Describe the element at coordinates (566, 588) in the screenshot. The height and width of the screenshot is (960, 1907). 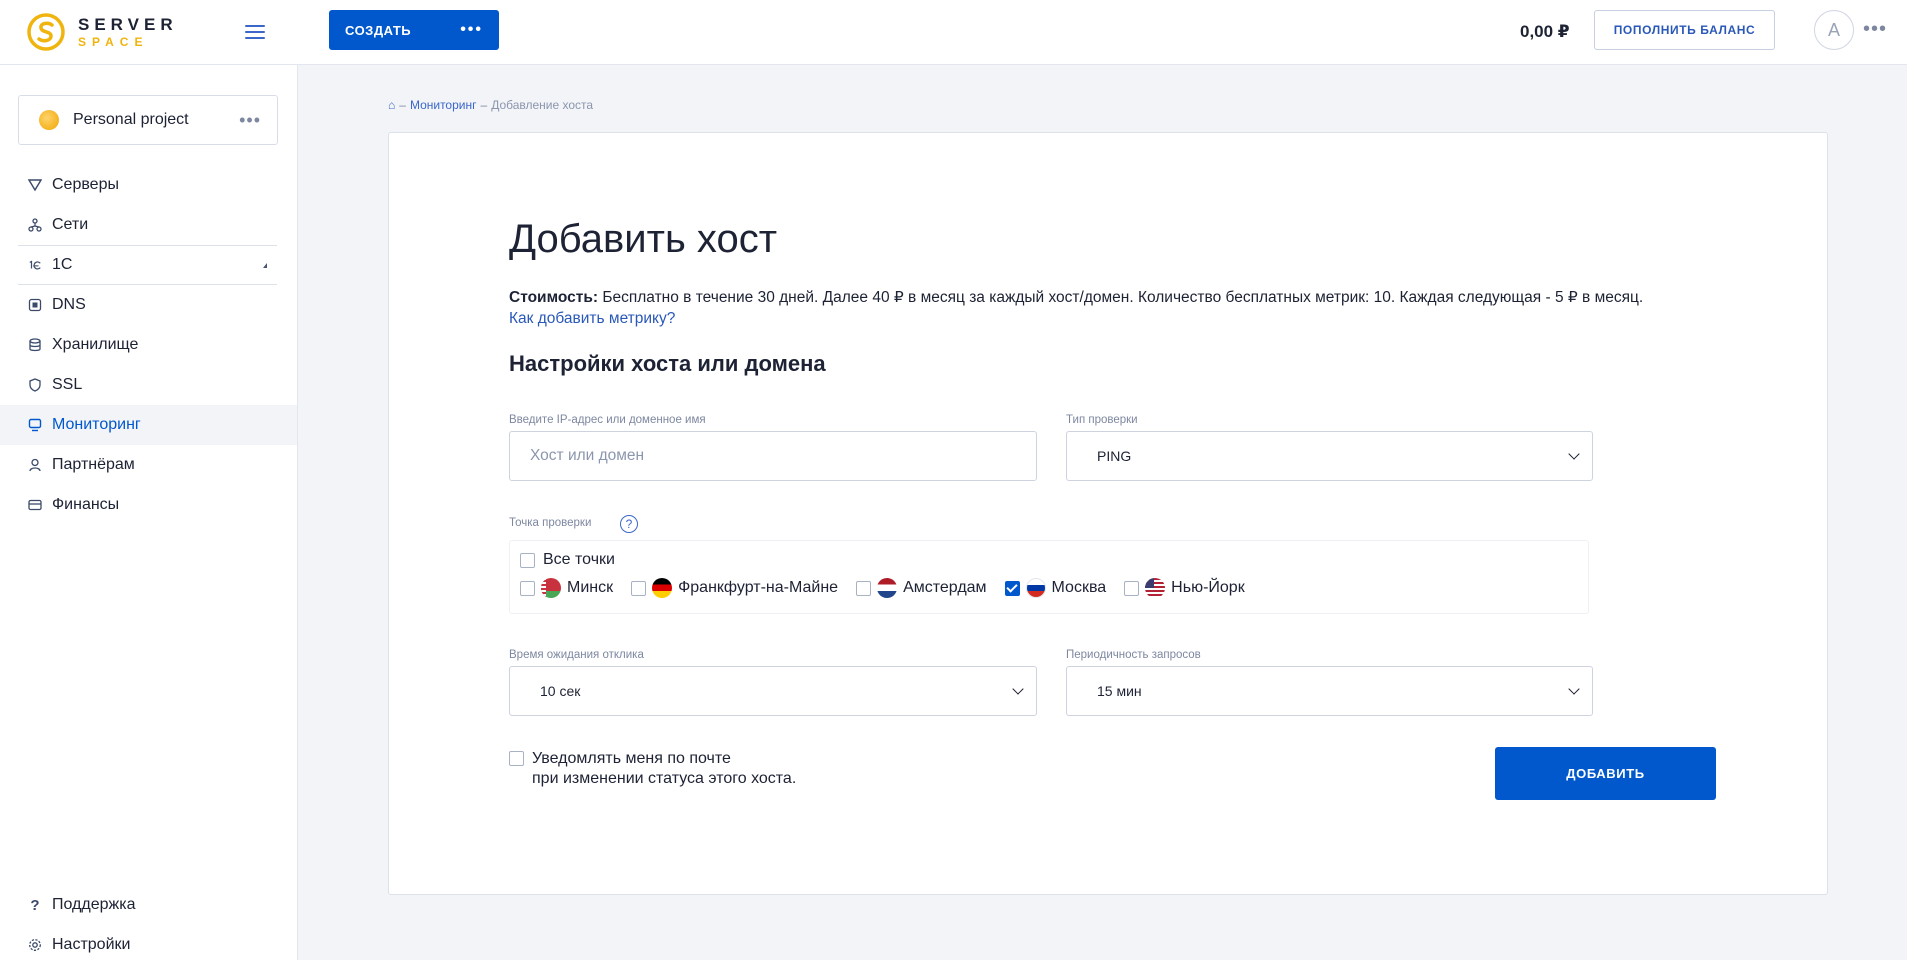
I see `point-minsk: Минск` at that location.